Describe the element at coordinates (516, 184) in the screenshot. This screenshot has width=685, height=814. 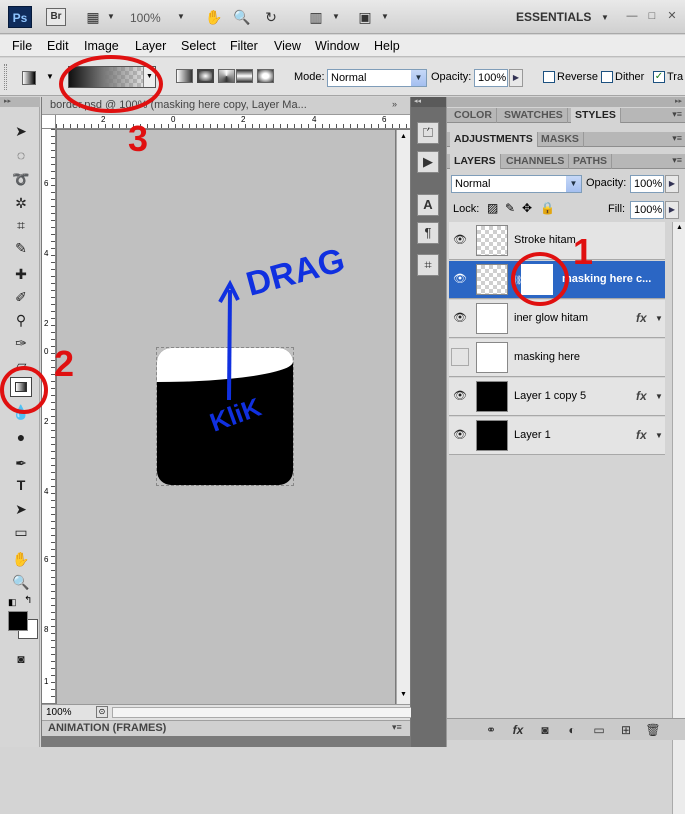
I see `blend-mode-select: Normal ▼` at that location.